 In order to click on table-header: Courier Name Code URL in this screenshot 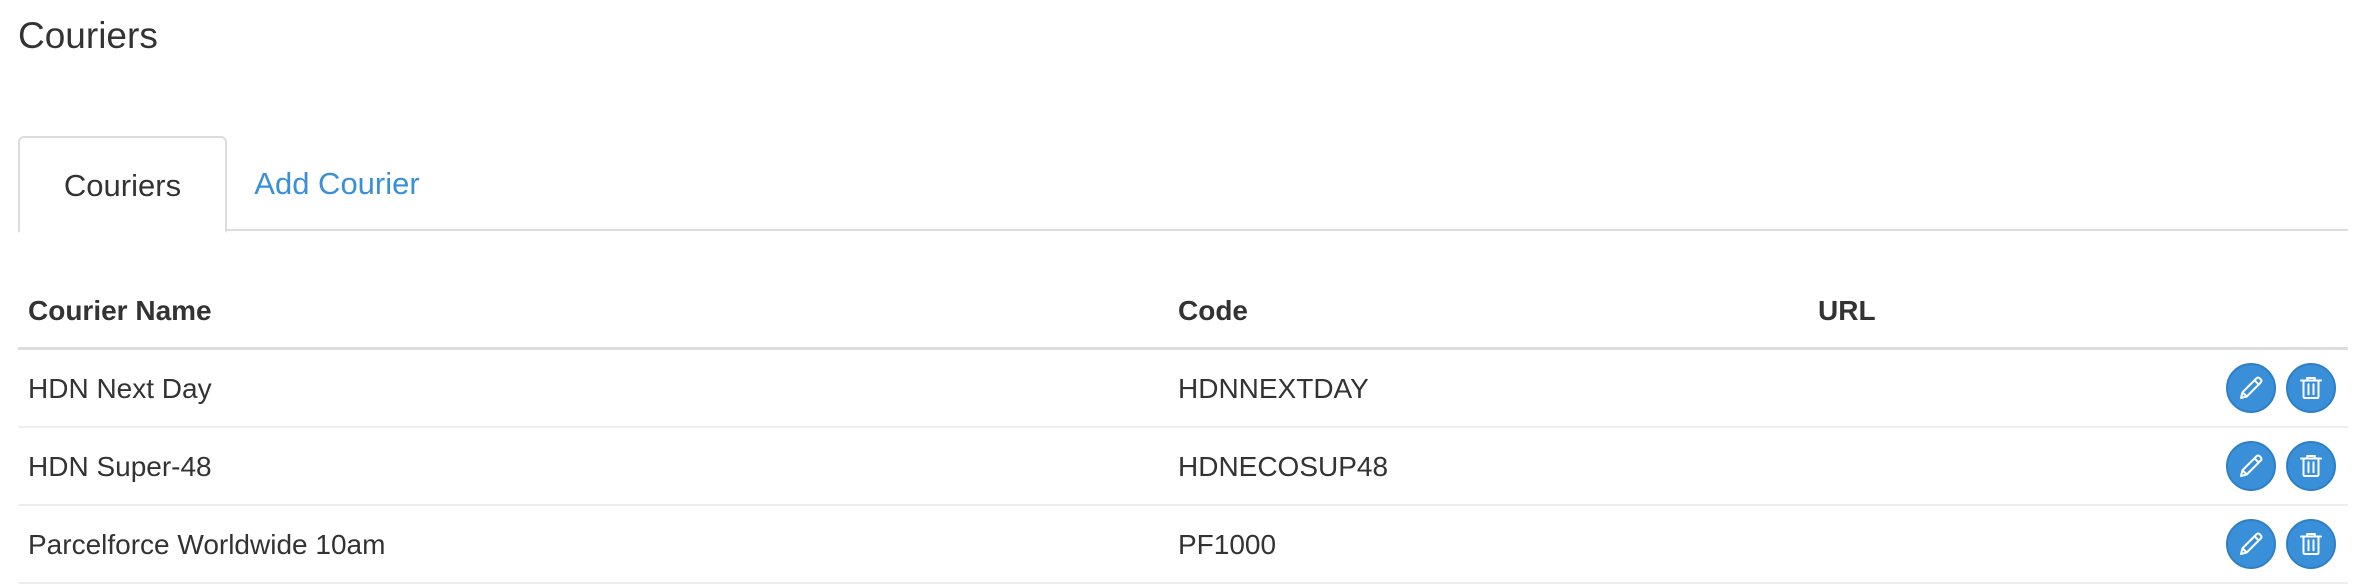, I will do `click(1183, 311)`.